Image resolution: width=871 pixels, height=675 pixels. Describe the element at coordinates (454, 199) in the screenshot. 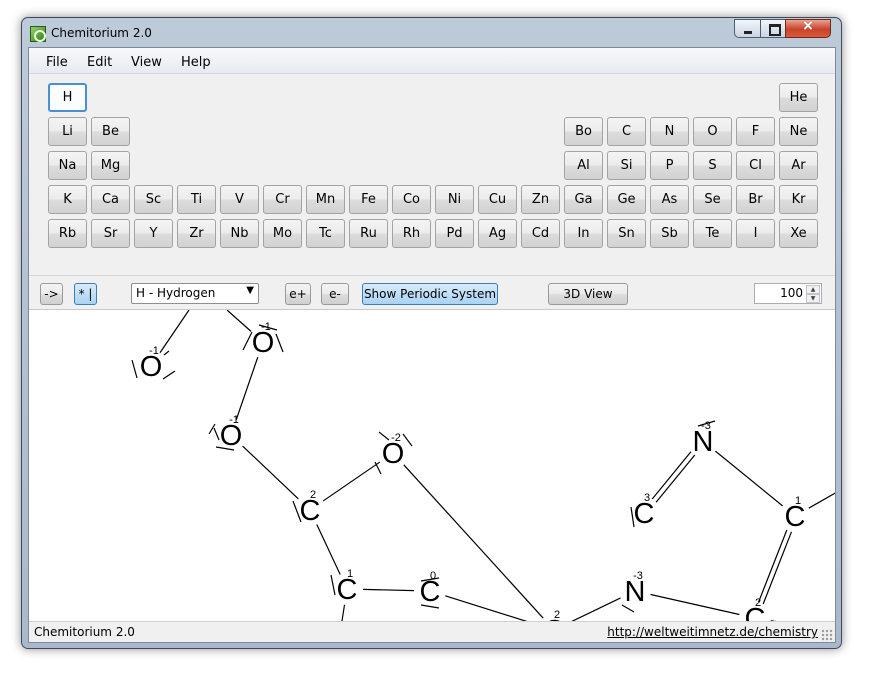

I see `element-button-ni: Ni` at that location.